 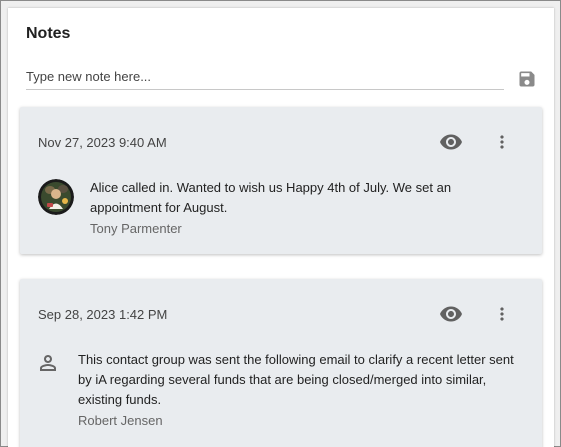 What do you see at coordinates (136, 228) in the screenshot?
I see `note-author: Tony Parmenter` at bounding box center [136, 228].